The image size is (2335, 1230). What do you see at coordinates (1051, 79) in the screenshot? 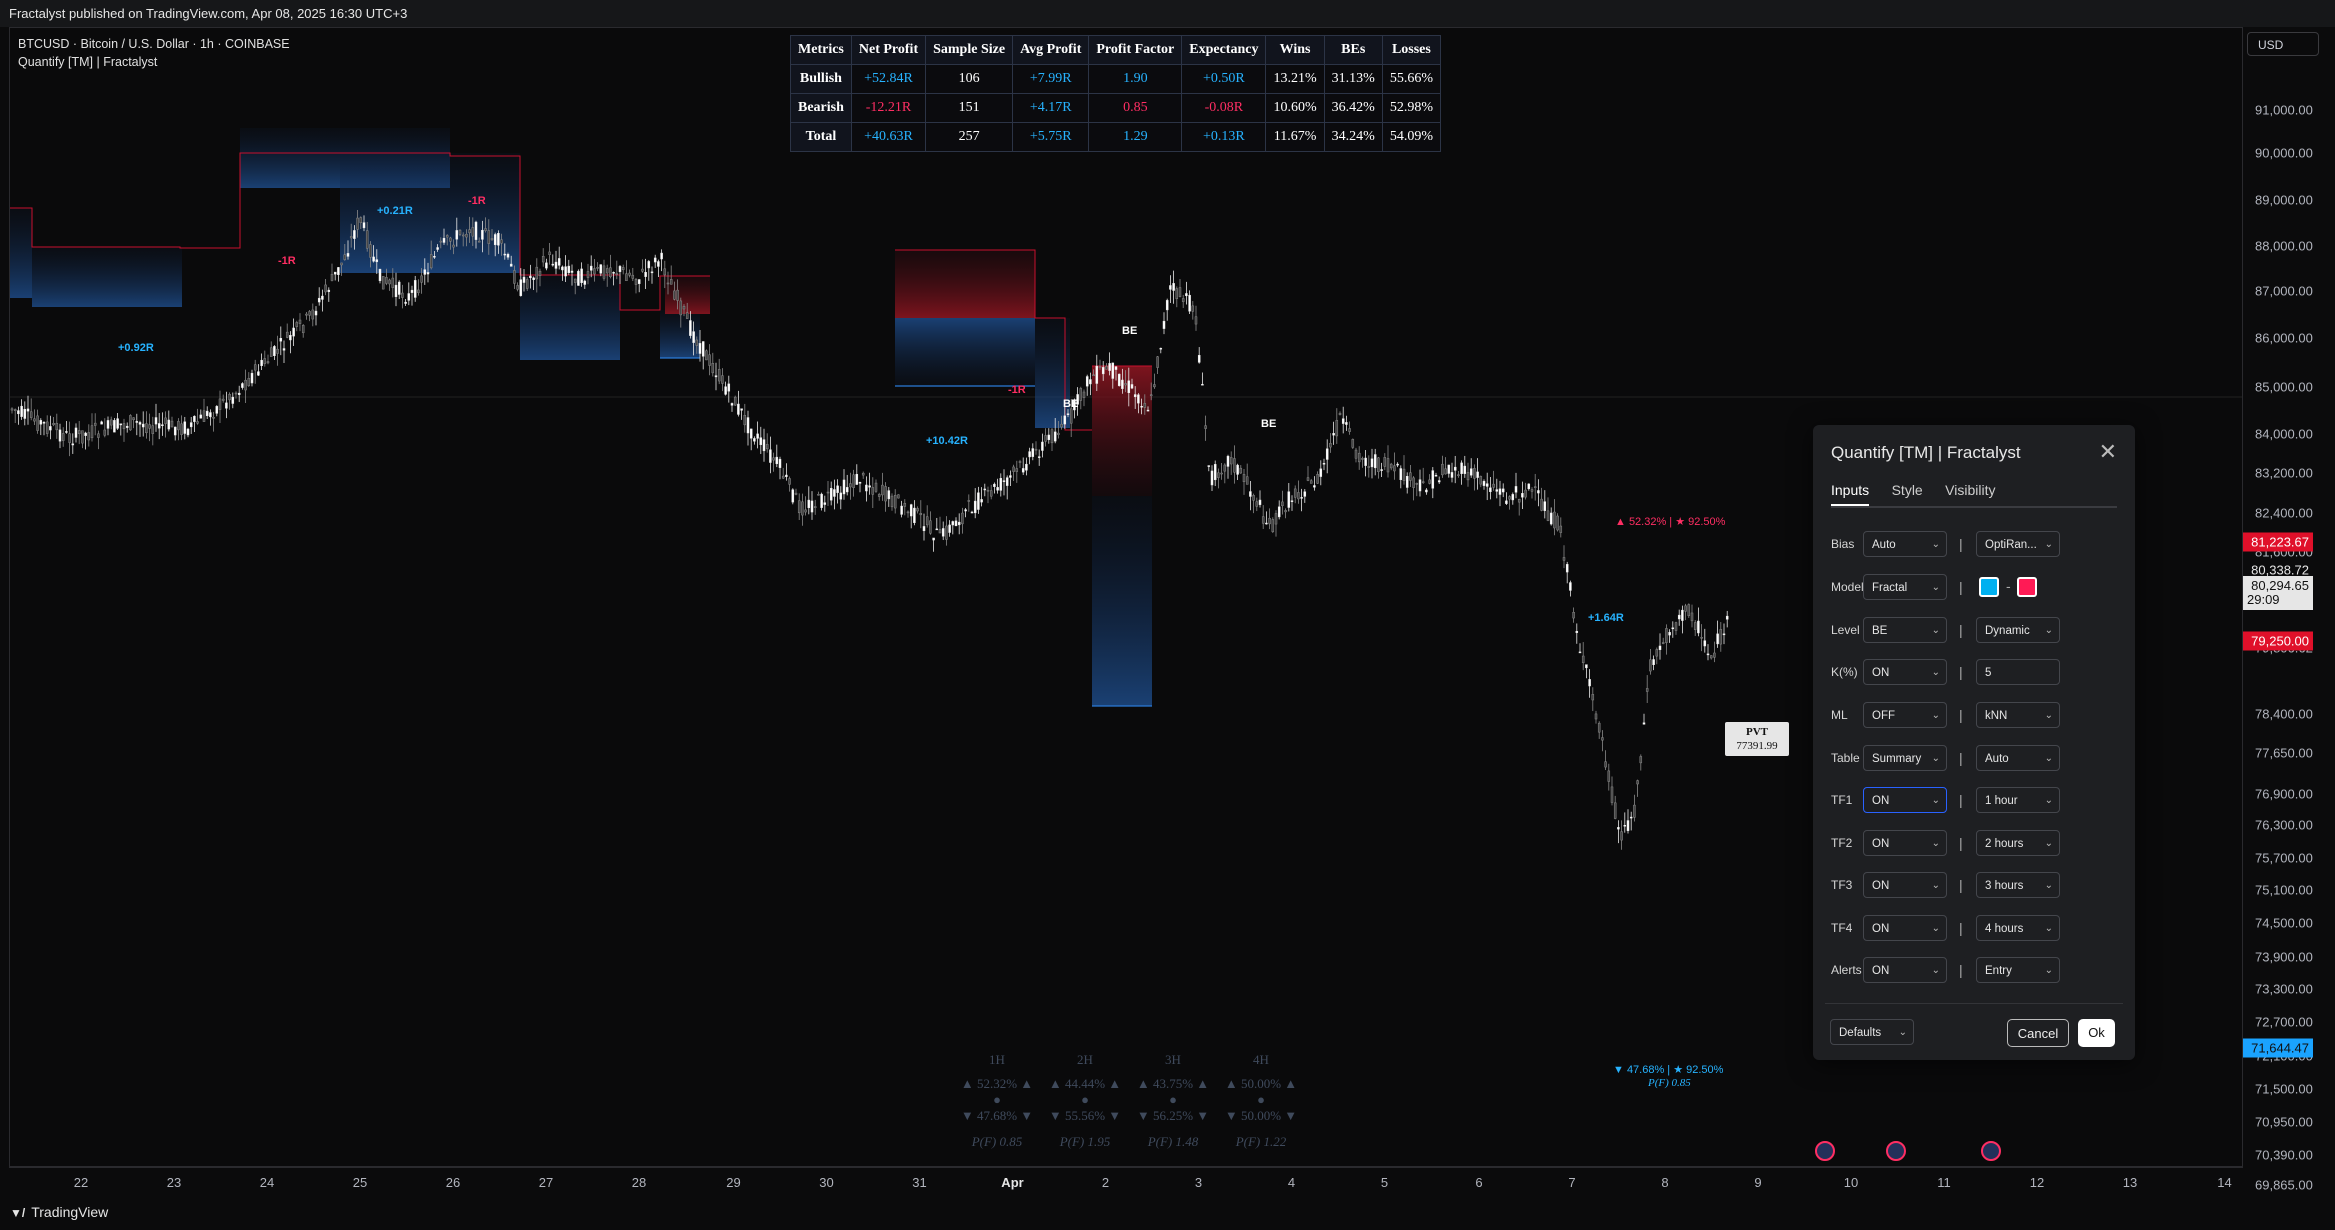
I see `cell: +7.99R` at bounding box center [1051, 79].